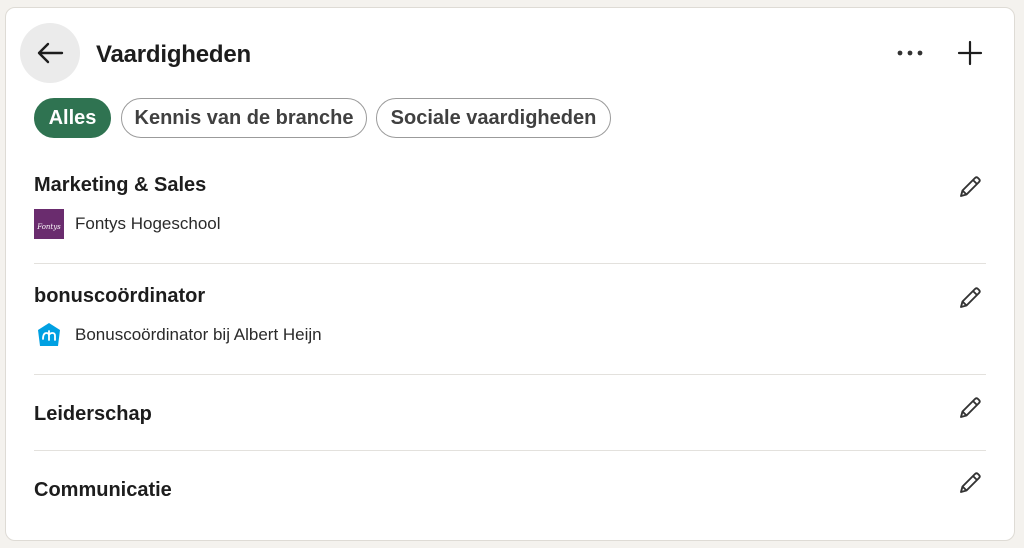  Describe the element at coordinates (173, 54) in the screenshot. I see `page-title: Vaardigheden` at that location.